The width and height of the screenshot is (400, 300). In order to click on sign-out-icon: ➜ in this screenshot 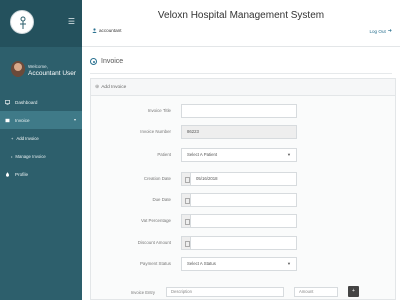, I will do `click(389, 31)`.